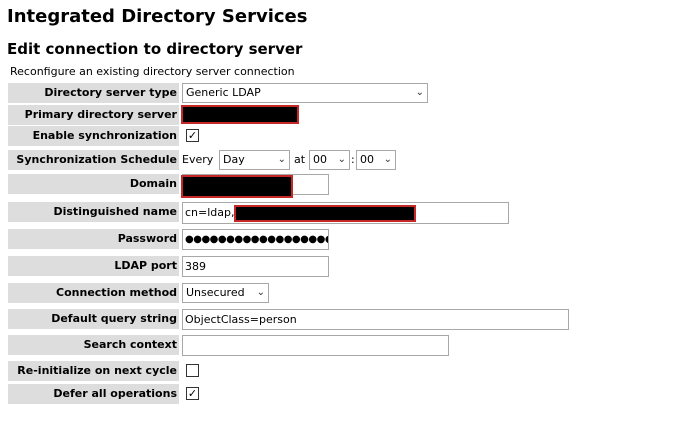 The width and height of the screenshot is (681, 421). Describe the element at coordinates (198, 159) in the screenshot. I see `schedule-every-text: Every` at that location.